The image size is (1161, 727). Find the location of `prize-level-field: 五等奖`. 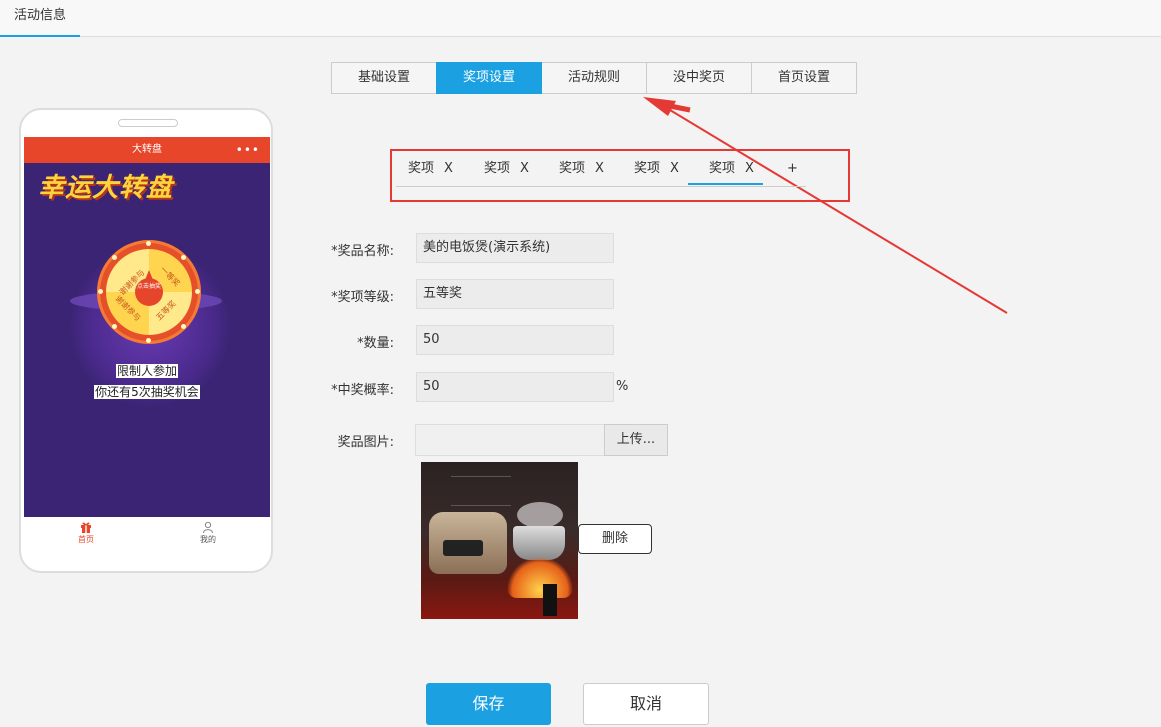

prize-level-field: 五等奖 is located at coordinates (515, 294).